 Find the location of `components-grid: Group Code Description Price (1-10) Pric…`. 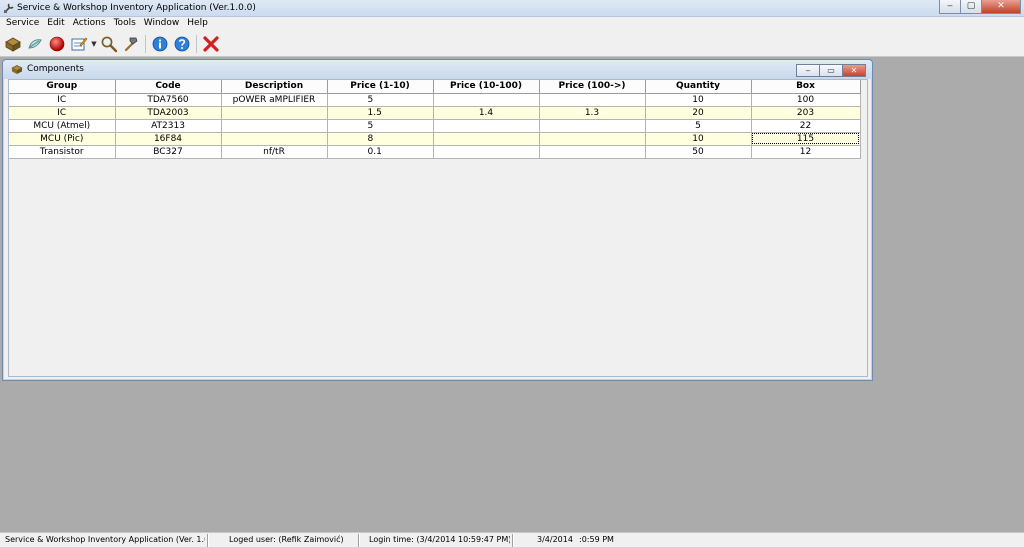

components-grid: Group Code Description Price (1-10) Pric… is located at coordinates (435, 119).